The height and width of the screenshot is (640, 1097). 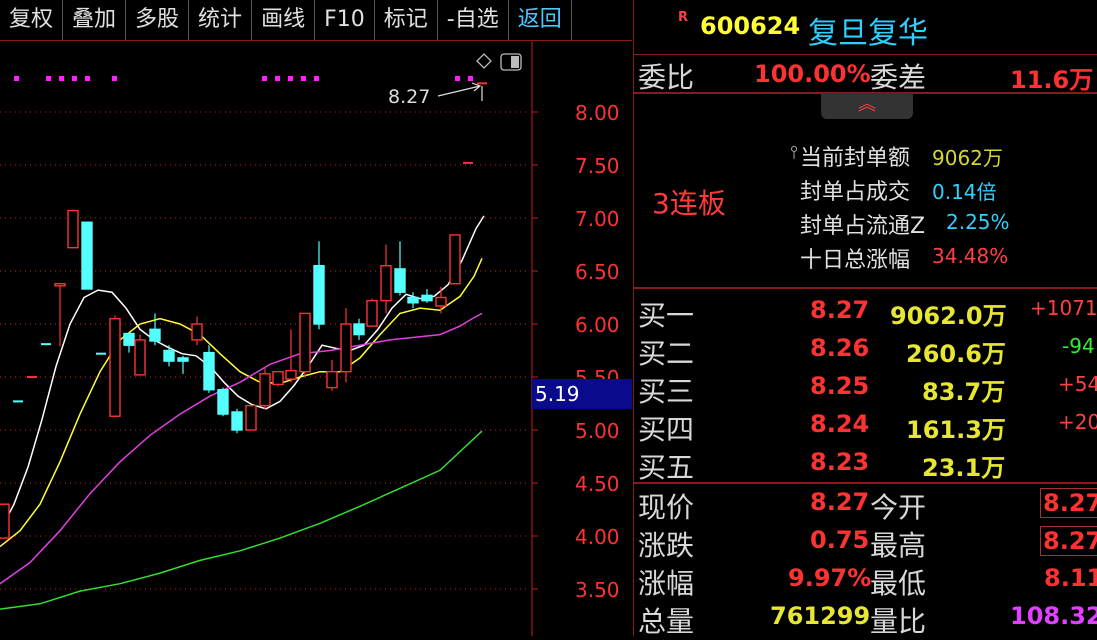 What do you see at coordinates (683, 17) in the screenshot?
I see `margin-badge: R` at bounding box center [683, 17].